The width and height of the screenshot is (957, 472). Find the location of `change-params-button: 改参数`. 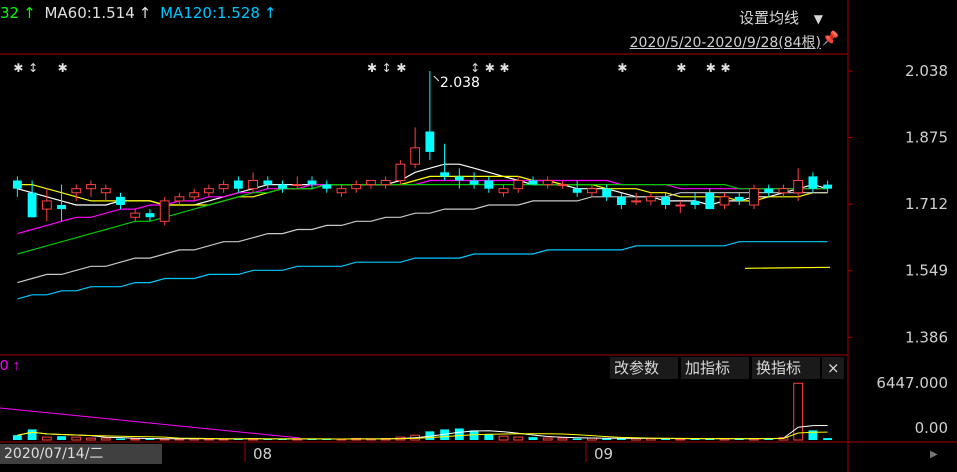

change-params-button: 改参数 is located at coordinates (644, 368).